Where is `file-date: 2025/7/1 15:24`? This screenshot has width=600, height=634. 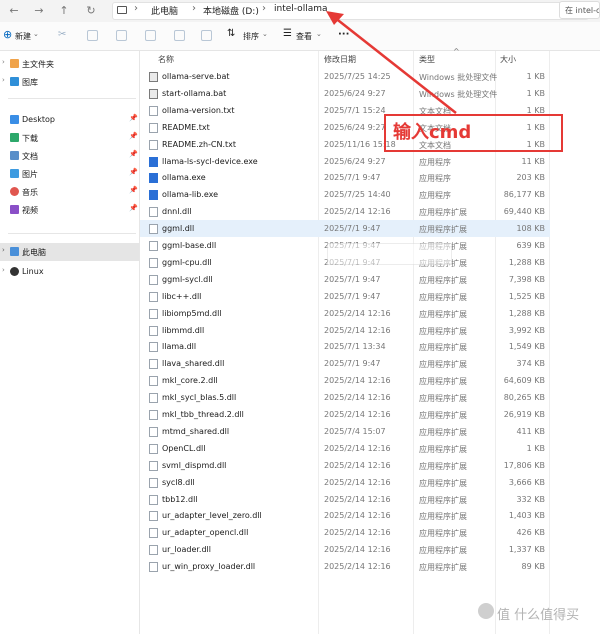
file-date: 2025/7/1 15:24 is located at coordinates (355, 110).